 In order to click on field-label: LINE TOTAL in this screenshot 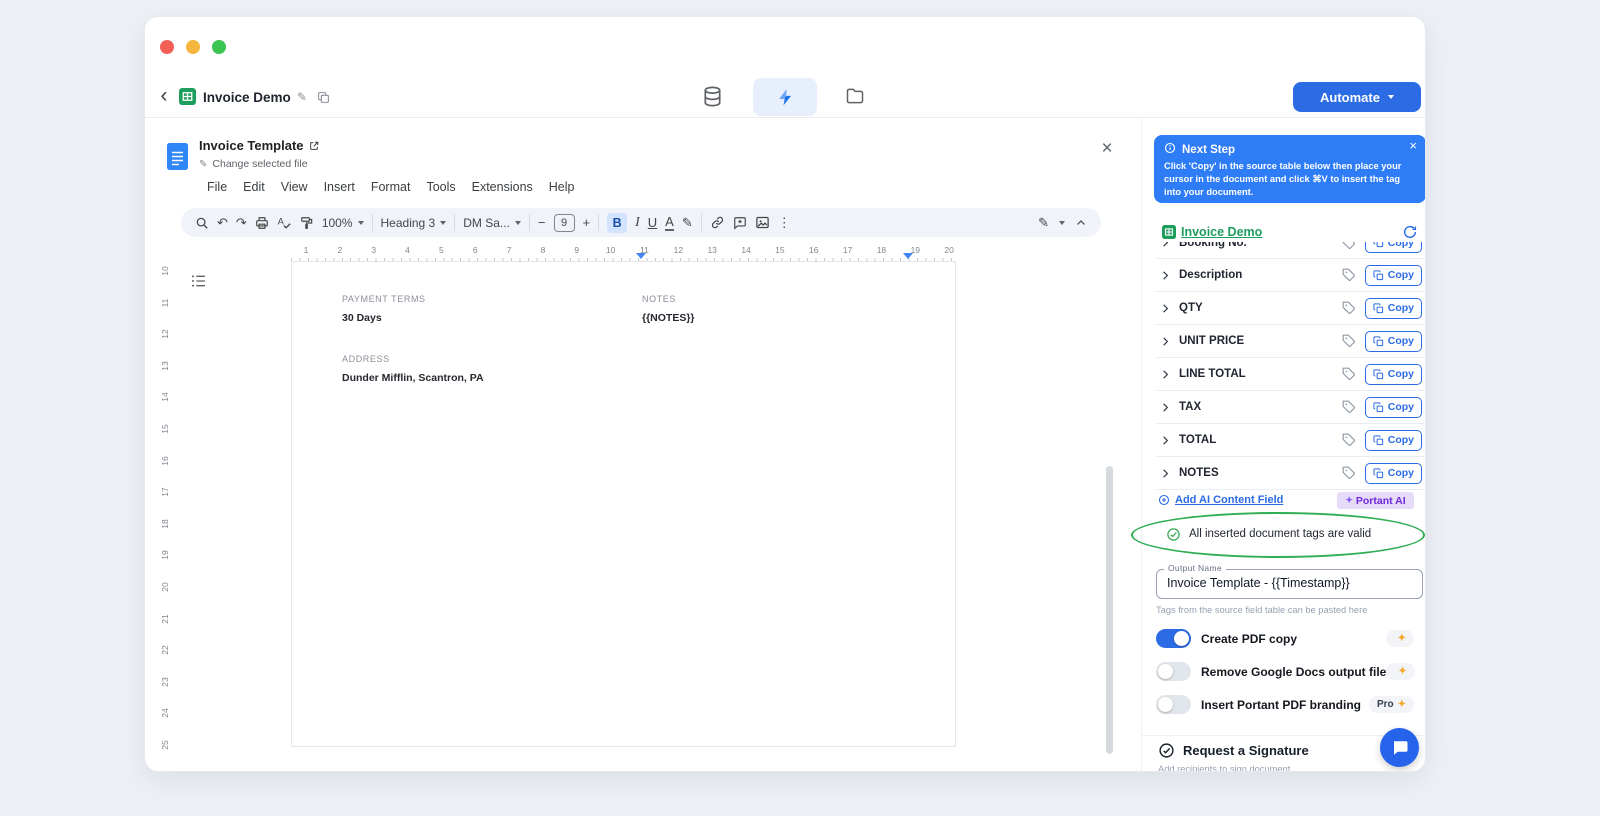, I will do `click(1212, 374)`.